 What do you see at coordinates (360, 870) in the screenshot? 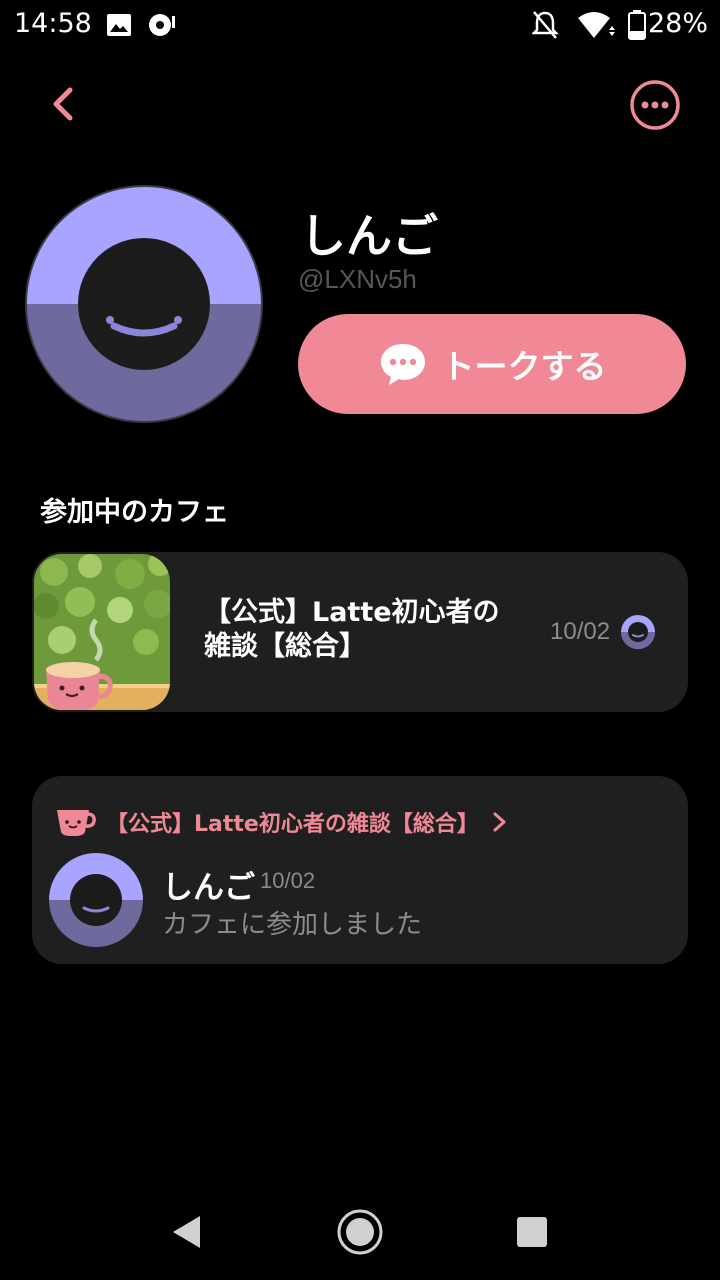
I see `activity-card: 【公式】Latte初心者の雑談【総合】 しんご 10/02 カフェに参加しました` at bounding box center [360, 870].